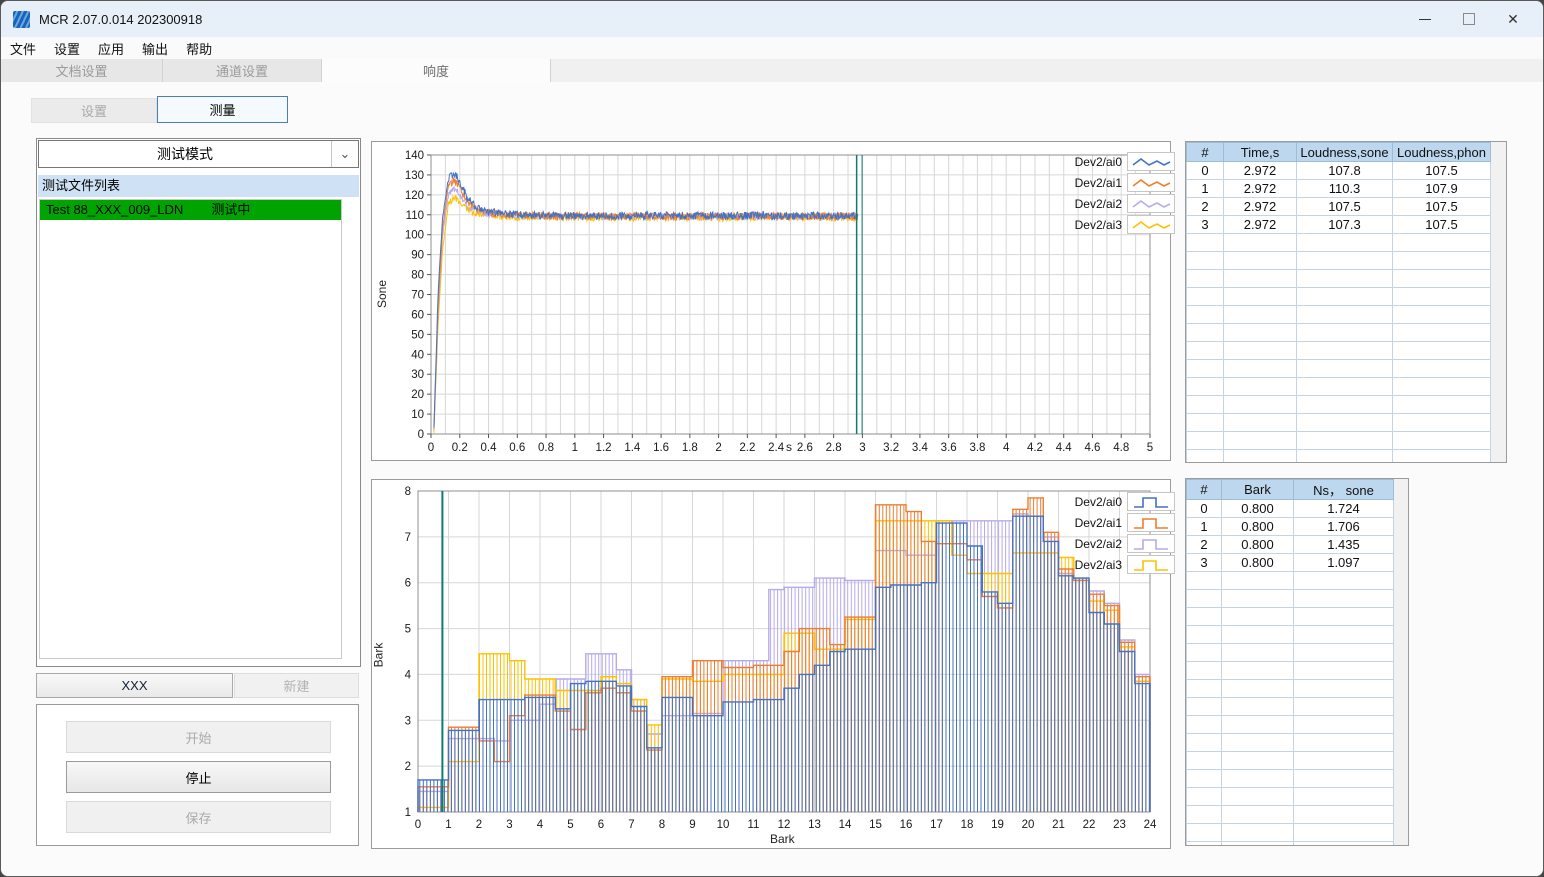 This screenshot has width=1544, height=877. What do you see at coordinates (198, 777) in the screenshot?
I see `stop-button: 停止` at bounding box center [198, 777].